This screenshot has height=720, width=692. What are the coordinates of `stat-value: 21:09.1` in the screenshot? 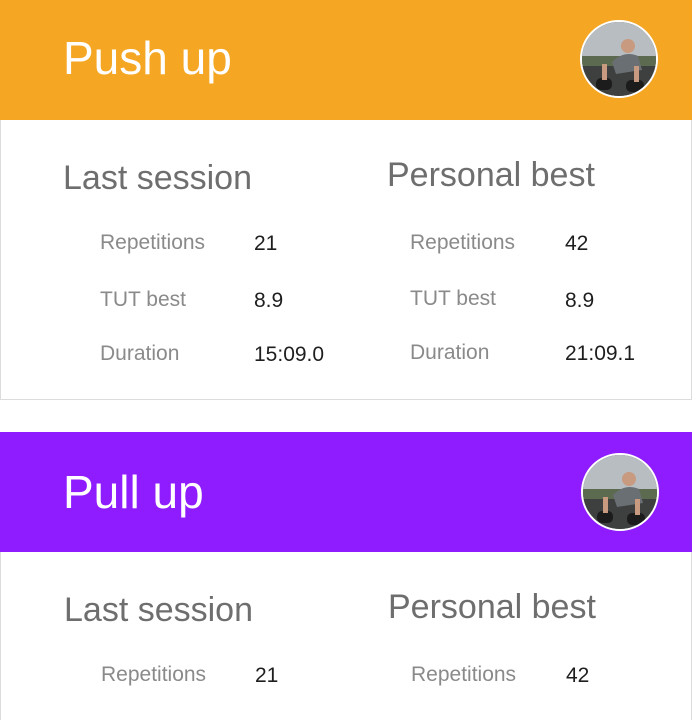 It's located at (600, 353).